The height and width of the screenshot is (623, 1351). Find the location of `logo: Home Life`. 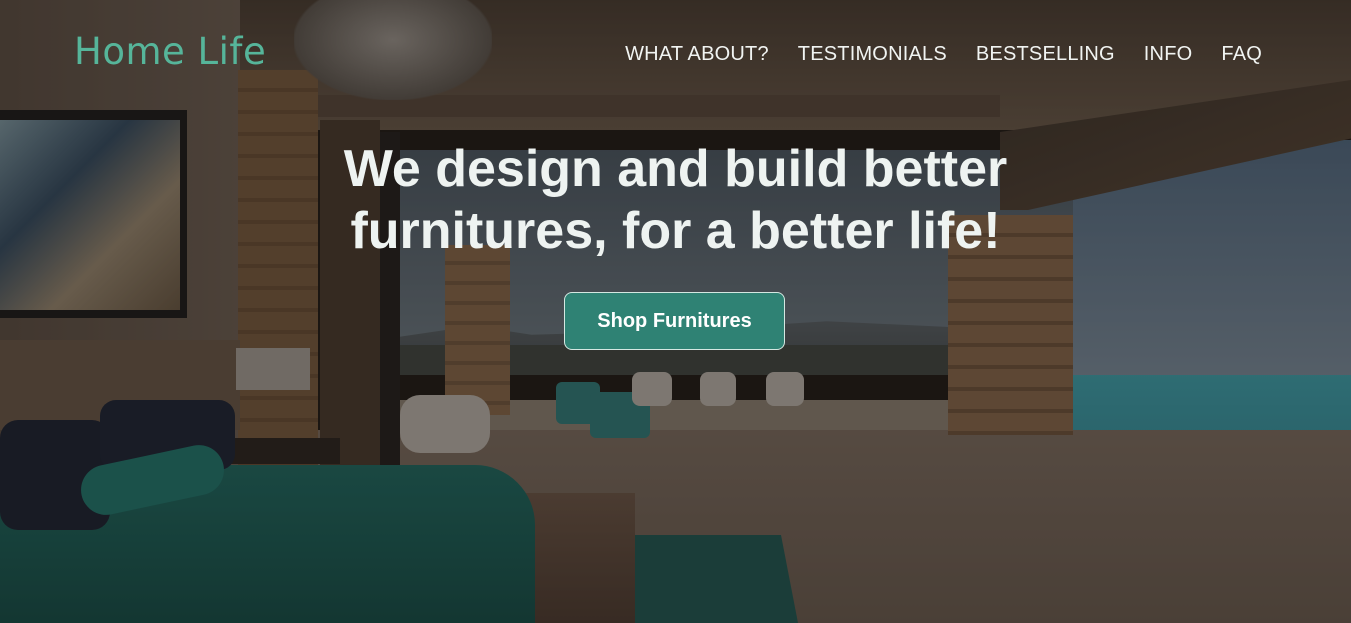

logo: Home Life is located at coordinates (170, 51).